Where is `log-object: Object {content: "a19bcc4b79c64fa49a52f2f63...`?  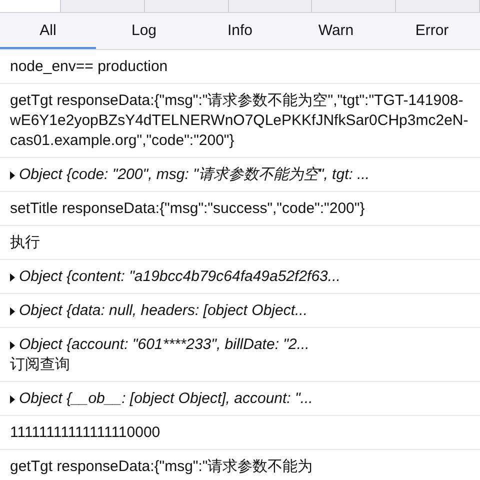 log-object: Object {content: "a19bcc4b79c64fa49a52f2f63... is located at coordinates (179, 277).